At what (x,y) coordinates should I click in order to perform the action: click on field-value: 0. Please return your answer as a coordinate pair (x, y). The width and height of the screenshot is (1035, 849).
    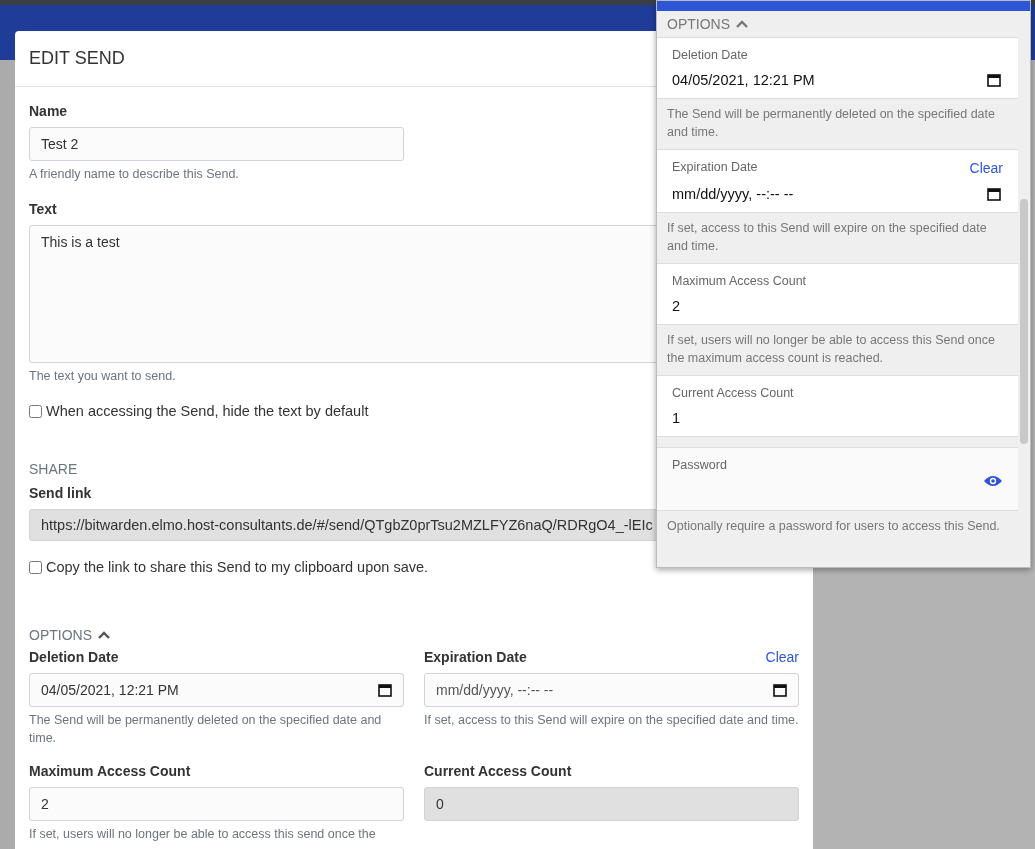
    Looking at the image, I should click on (440, 804).